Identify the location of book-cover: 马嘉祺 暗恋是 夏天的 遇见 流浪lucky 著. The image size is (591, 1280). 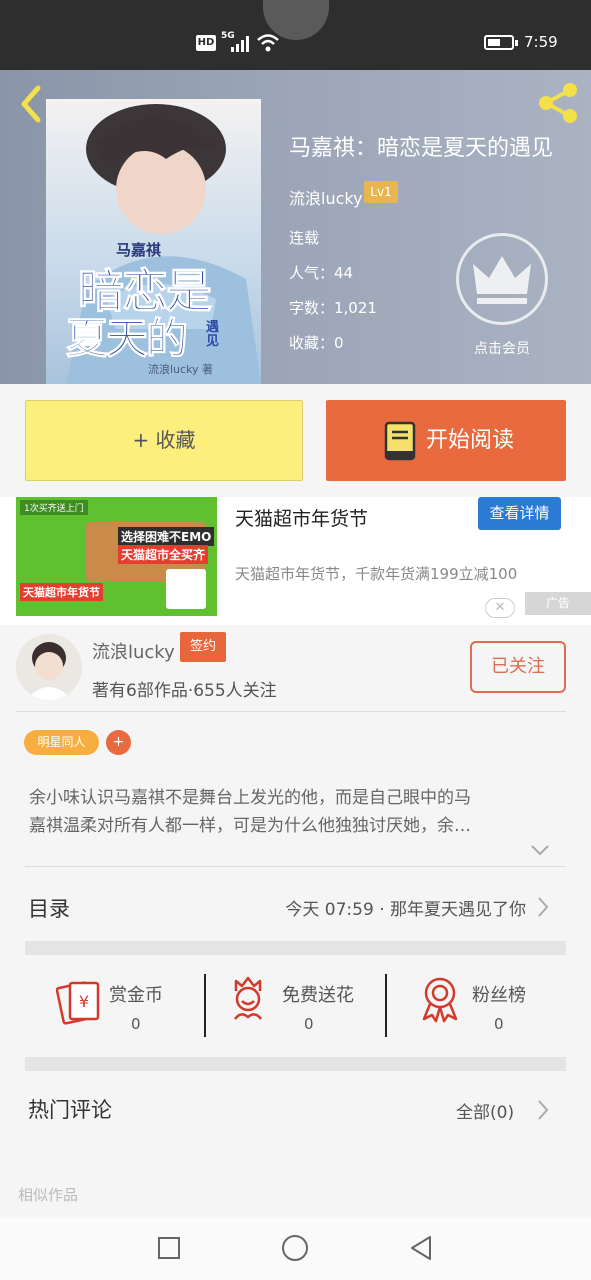
(153, 241).